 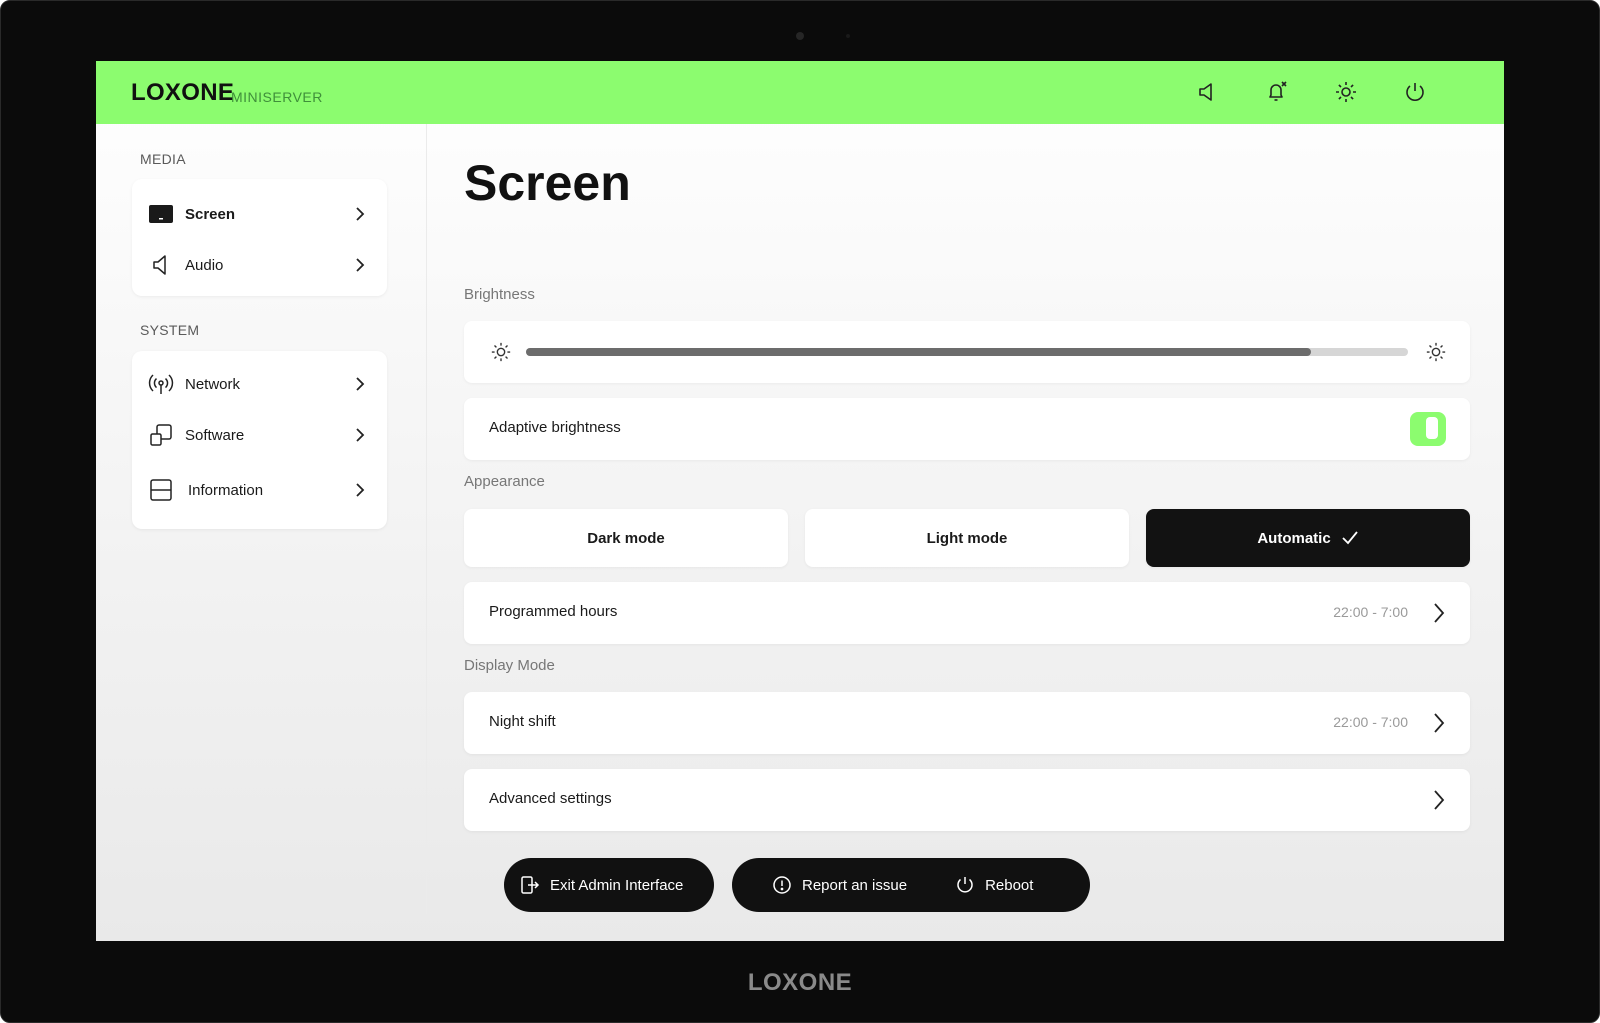 What do you see at coordinates (911, 885) in the screenshot?
I see `system-actions-pill: Report an issue Reboot` at bounding box center [911, 885].